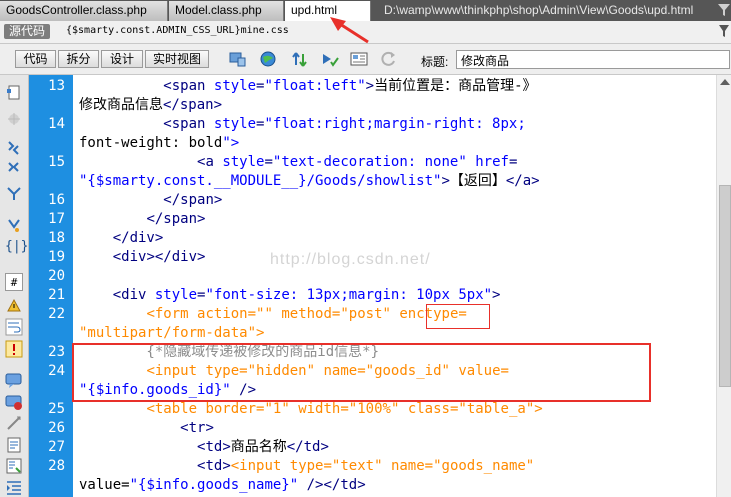  What do you see at coordinates (14, 148) in the screenshot?
I see `collapse-selection-icon` at bounding box center [14, 148].